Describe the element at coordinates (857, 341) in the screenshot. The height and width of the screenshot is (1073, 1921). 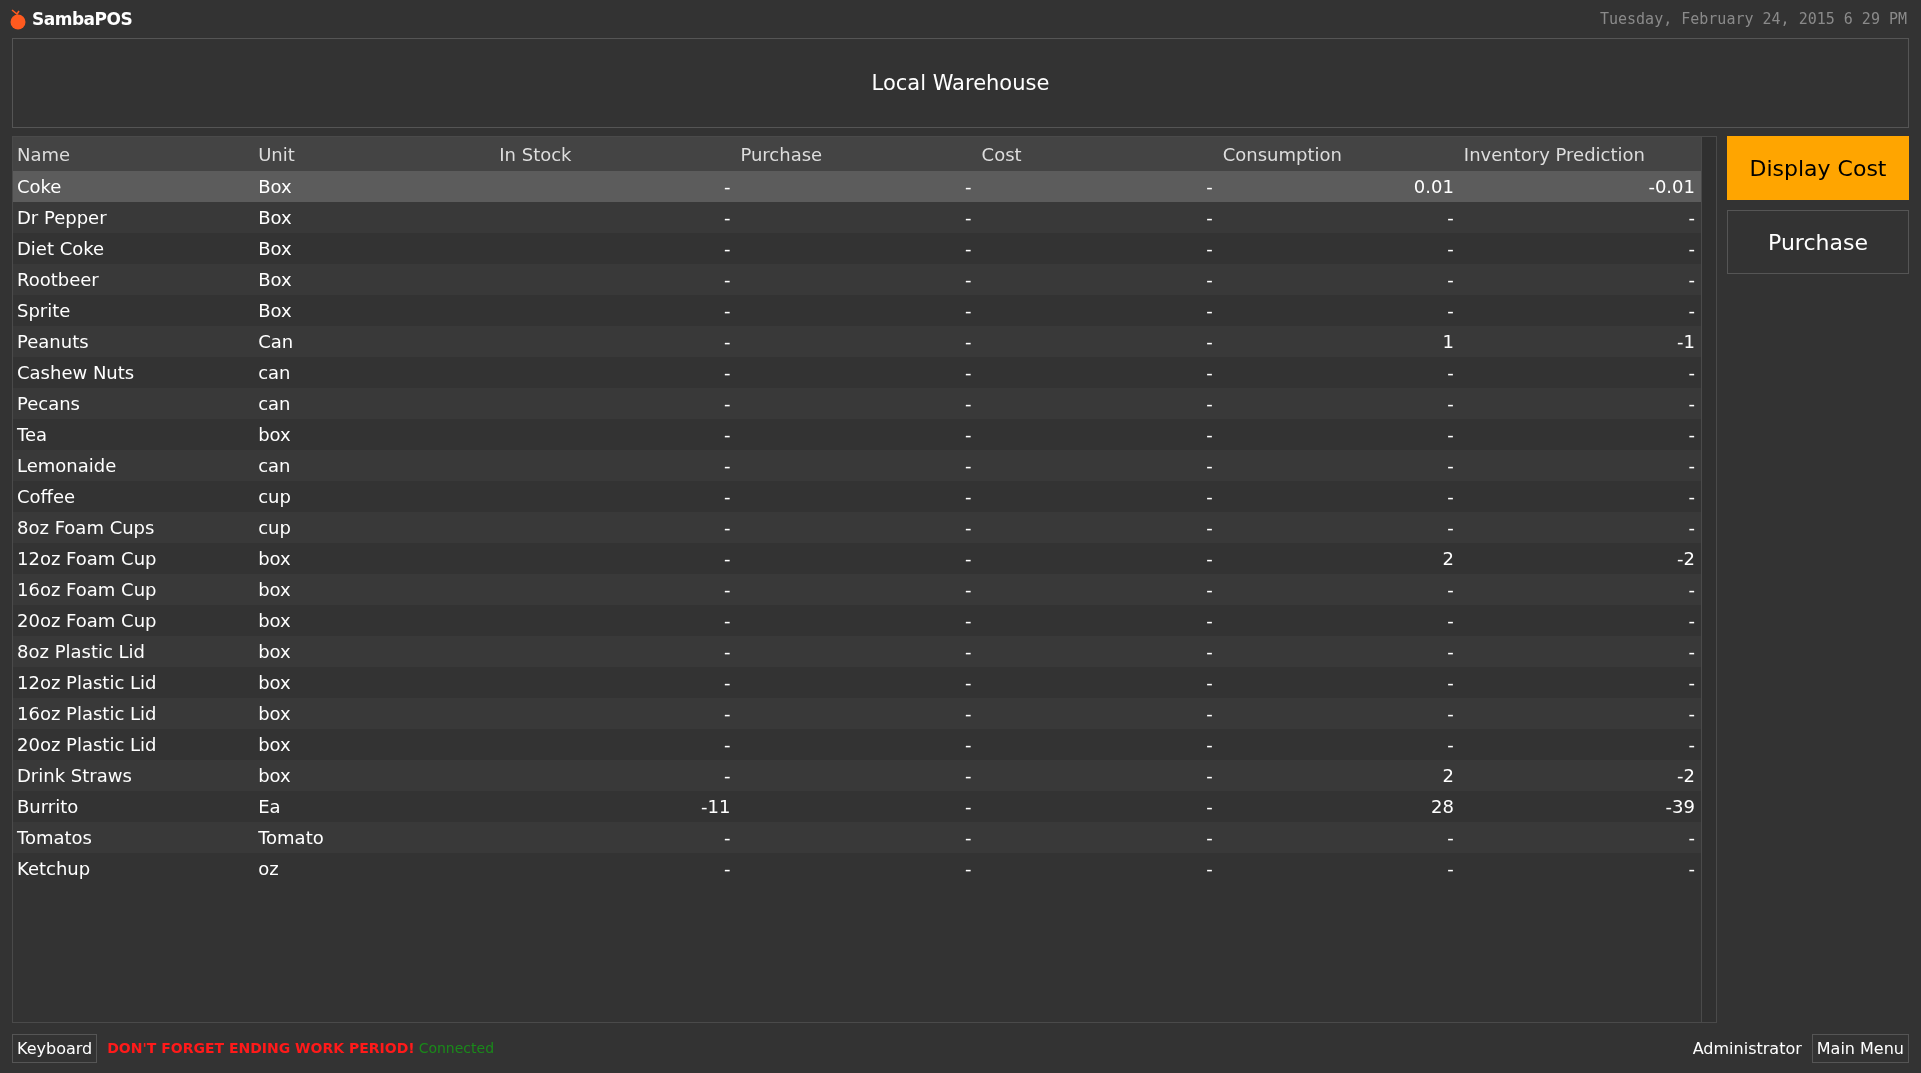
I see `table-row: Peanuts Can - - - 1 -1` at that location.